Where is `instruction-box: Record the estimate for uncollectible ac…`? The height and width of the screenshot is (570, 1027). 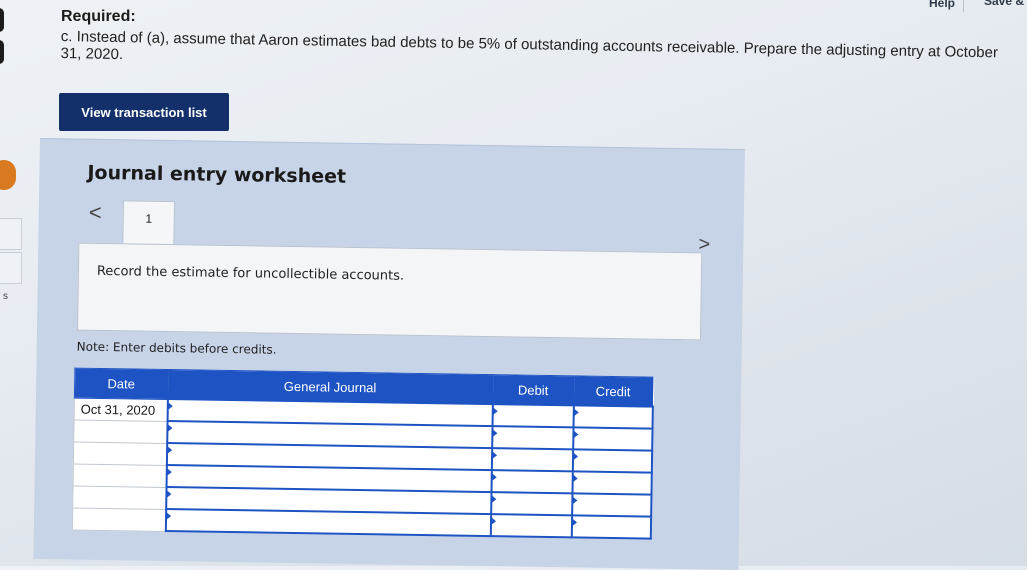
instruction-box: Record the estimate for uncollectible ac… is located at coordinates (389, 291).